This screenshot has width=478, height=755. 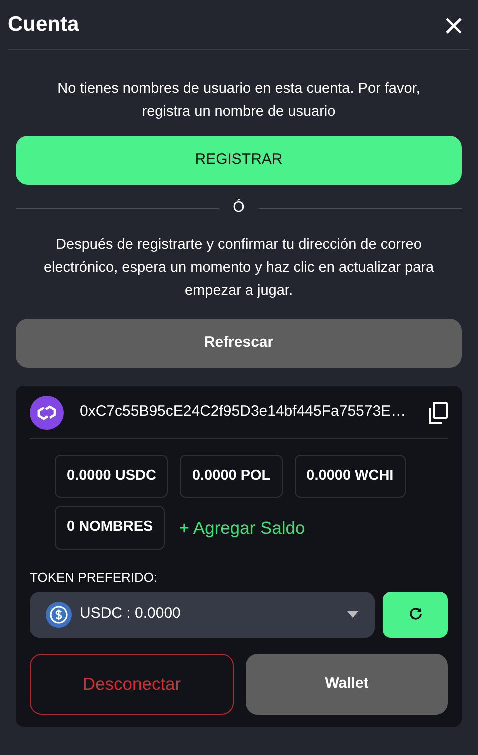 I want to click on register-button: REGISTRAR, so click(x=239, y=160).